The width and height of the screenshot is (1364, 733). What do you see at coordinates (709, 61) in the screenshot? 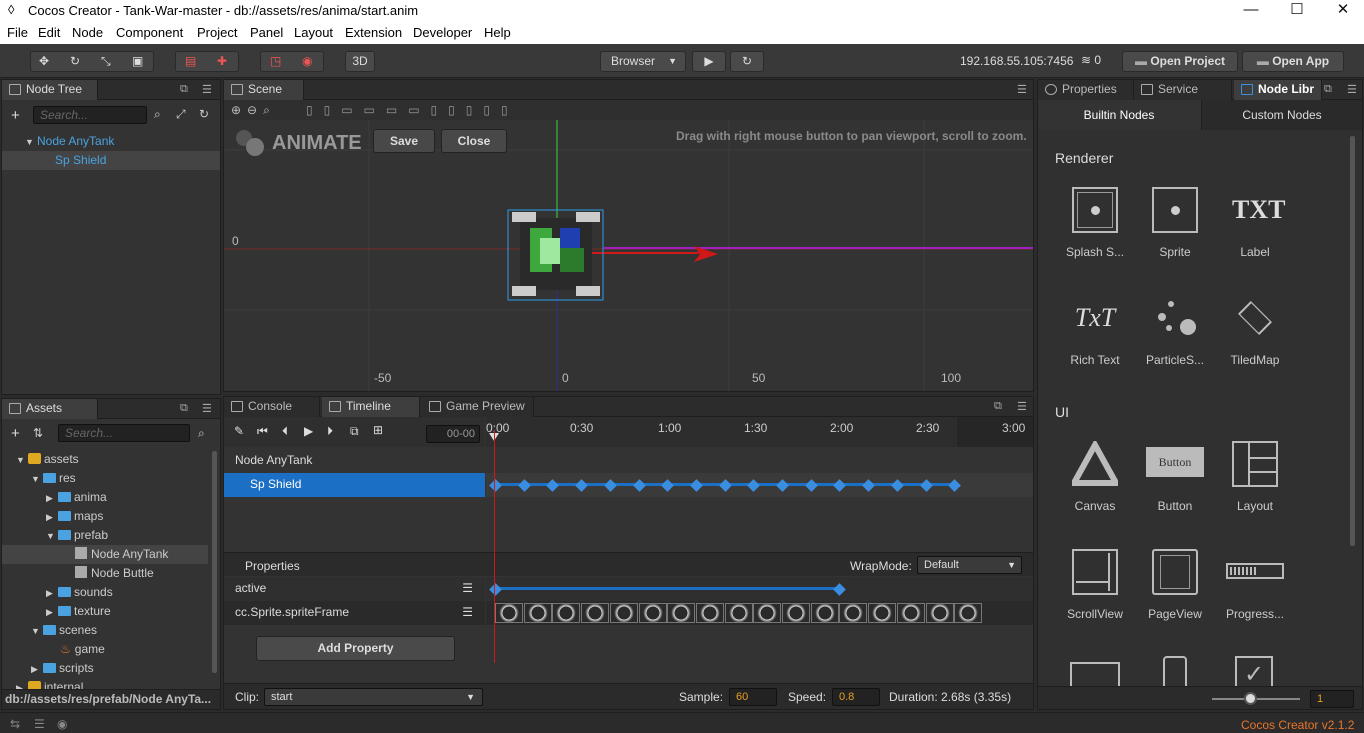
I see `play-button: ▶` at bounding box center [709, 61].